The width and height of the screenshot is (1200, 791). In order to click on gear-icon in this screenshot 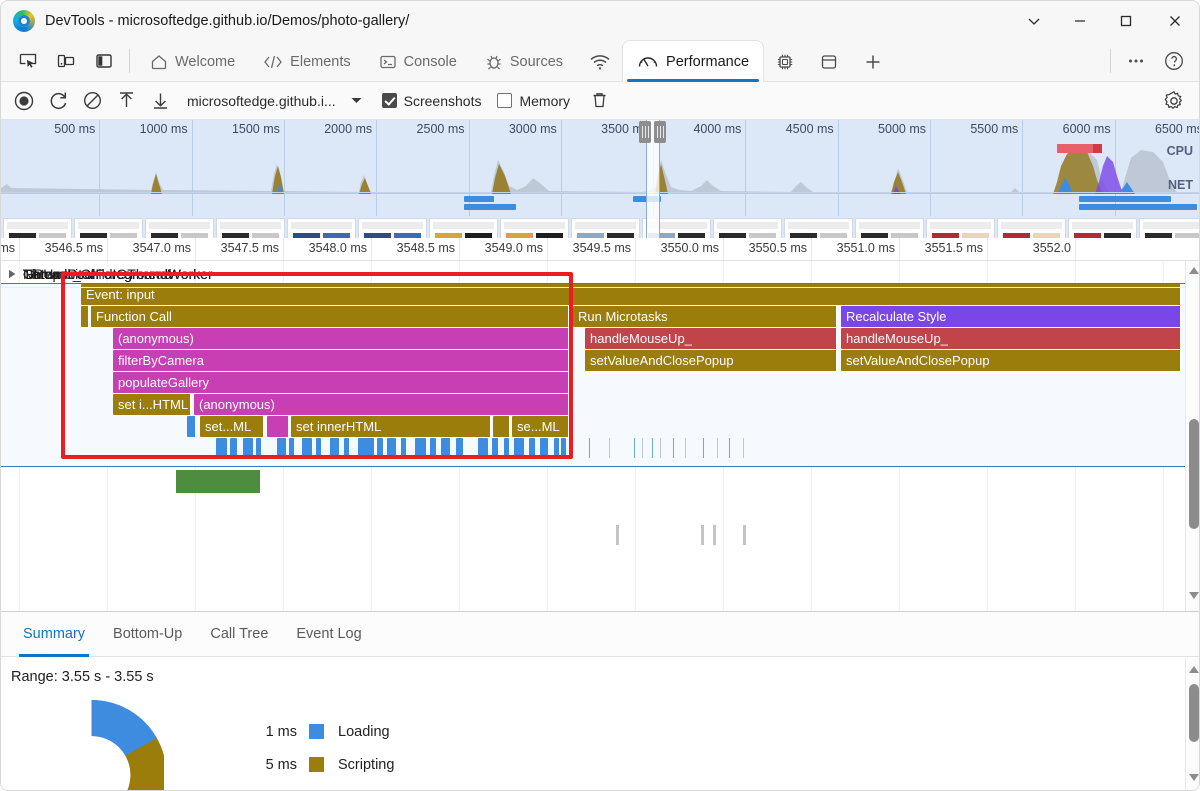, I will do `click(1174, 101)`.